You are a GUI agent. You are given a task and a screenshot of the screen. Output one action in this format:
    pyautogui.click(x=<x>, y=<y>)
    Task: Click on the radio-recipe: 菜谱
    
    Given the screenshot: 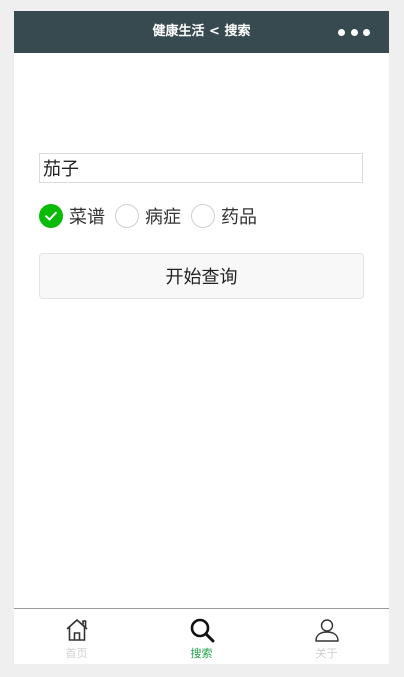 What is the action you would take?
    pyautogui.click(x=72, y=216)
    